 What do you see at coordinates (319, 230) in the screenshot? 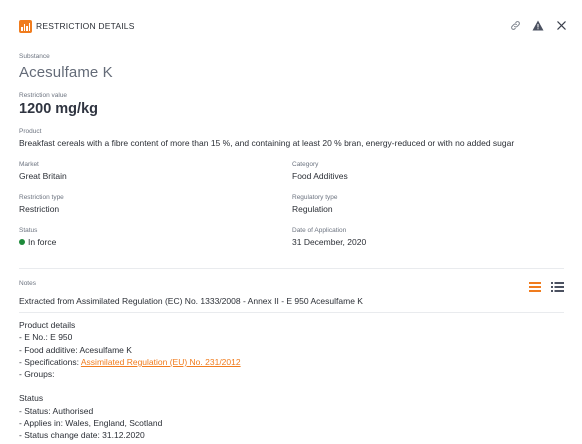
I see `date-of-application-label: Date of Application` at bounding box center [319, 230].